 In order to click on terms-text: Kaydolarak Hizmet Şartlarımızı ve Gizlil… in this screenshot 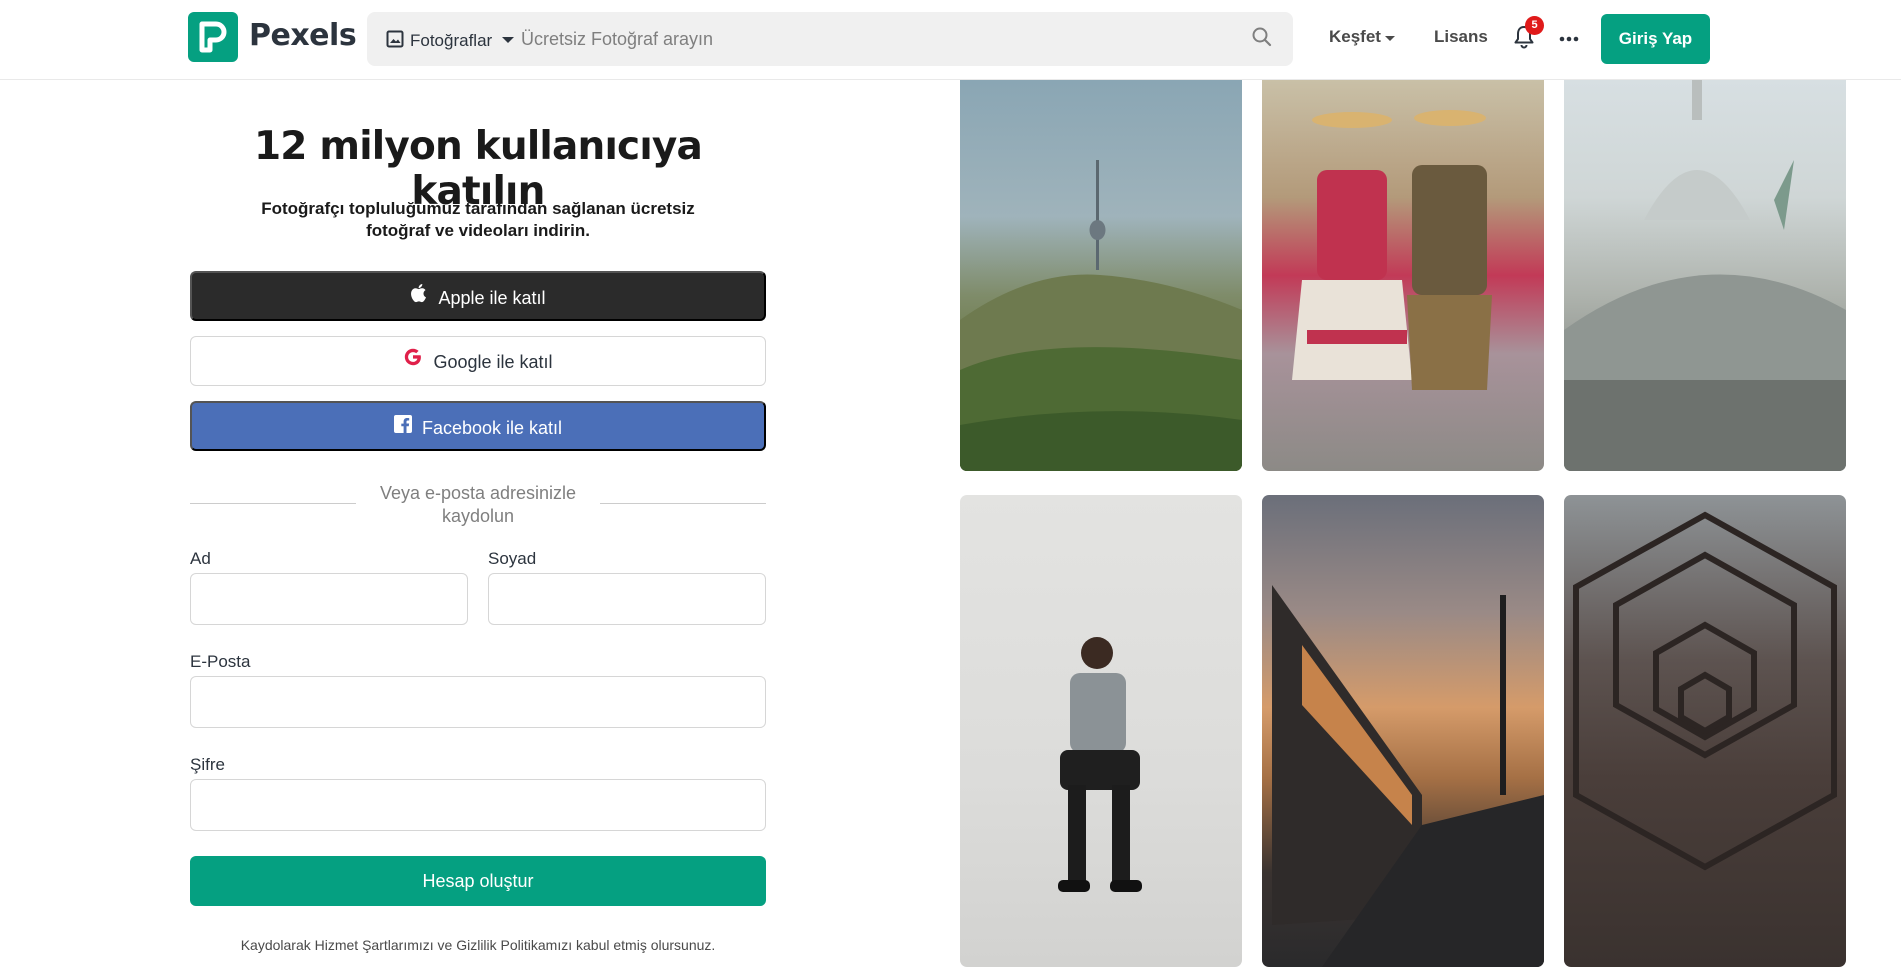, I will do `click(478, 945)`.